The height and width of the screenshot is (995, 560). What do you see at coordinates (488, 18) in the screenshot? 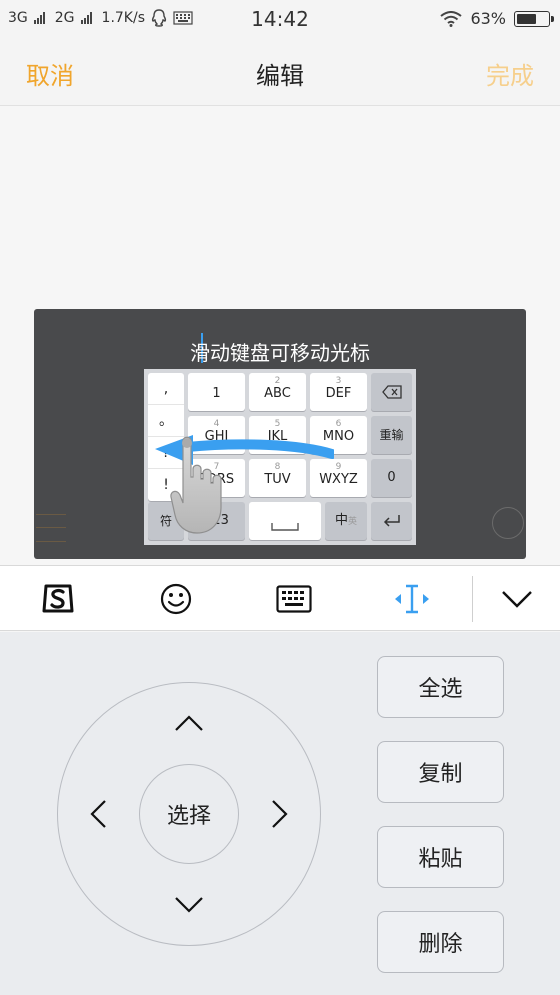
I see `battery-percent: 63%` at bounding box center [488, 18].